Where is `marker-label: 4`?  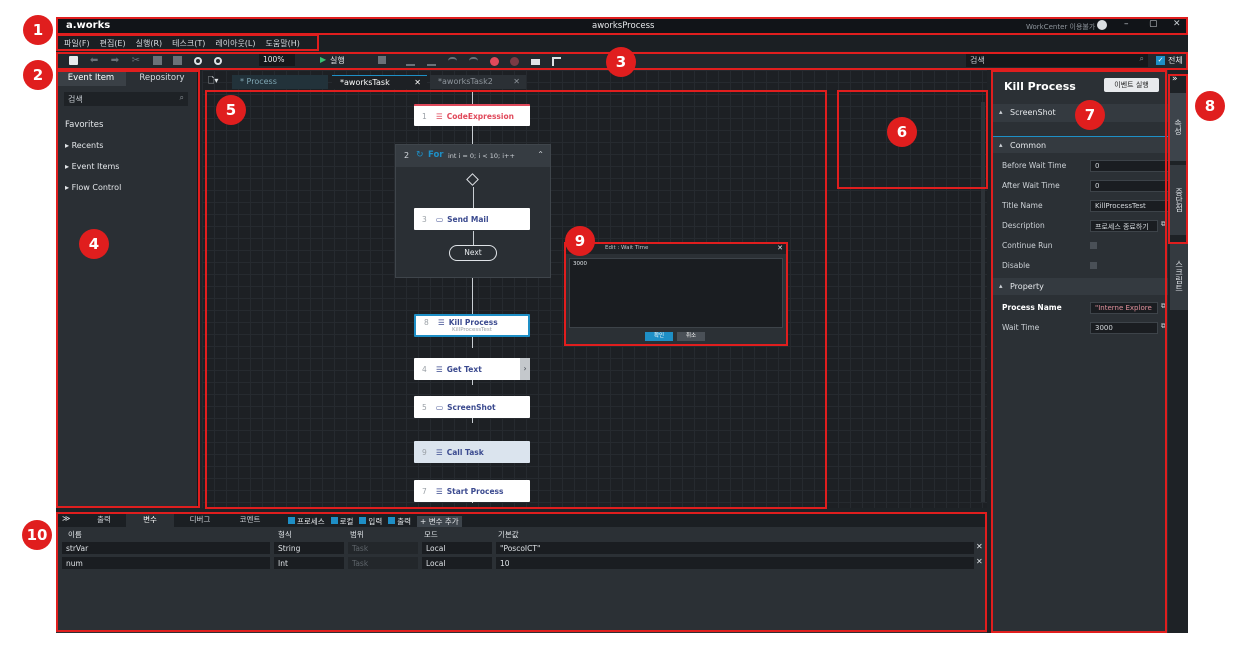
marker-label: 4 is located at coordinates (94, 244).